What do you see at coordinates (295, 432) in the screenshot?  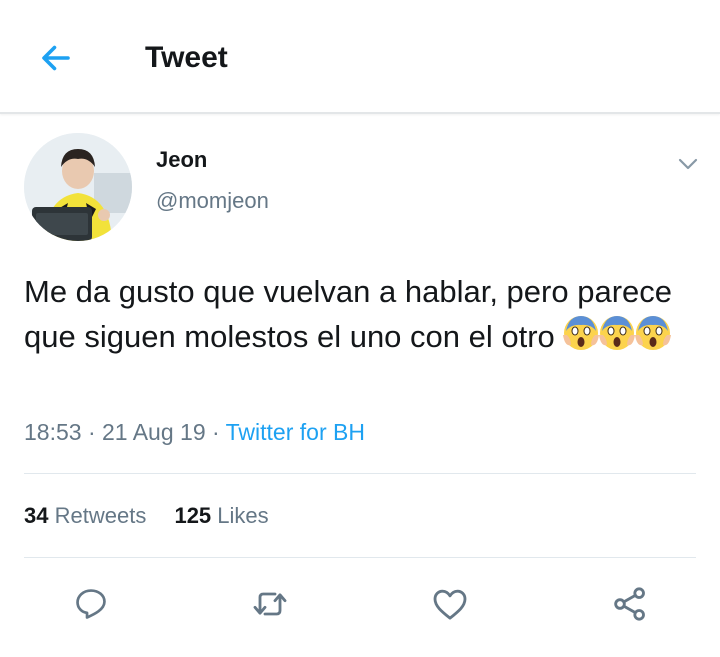 I see `tweet-source-link: Twitter for BH` at bounding box center [295, 432].